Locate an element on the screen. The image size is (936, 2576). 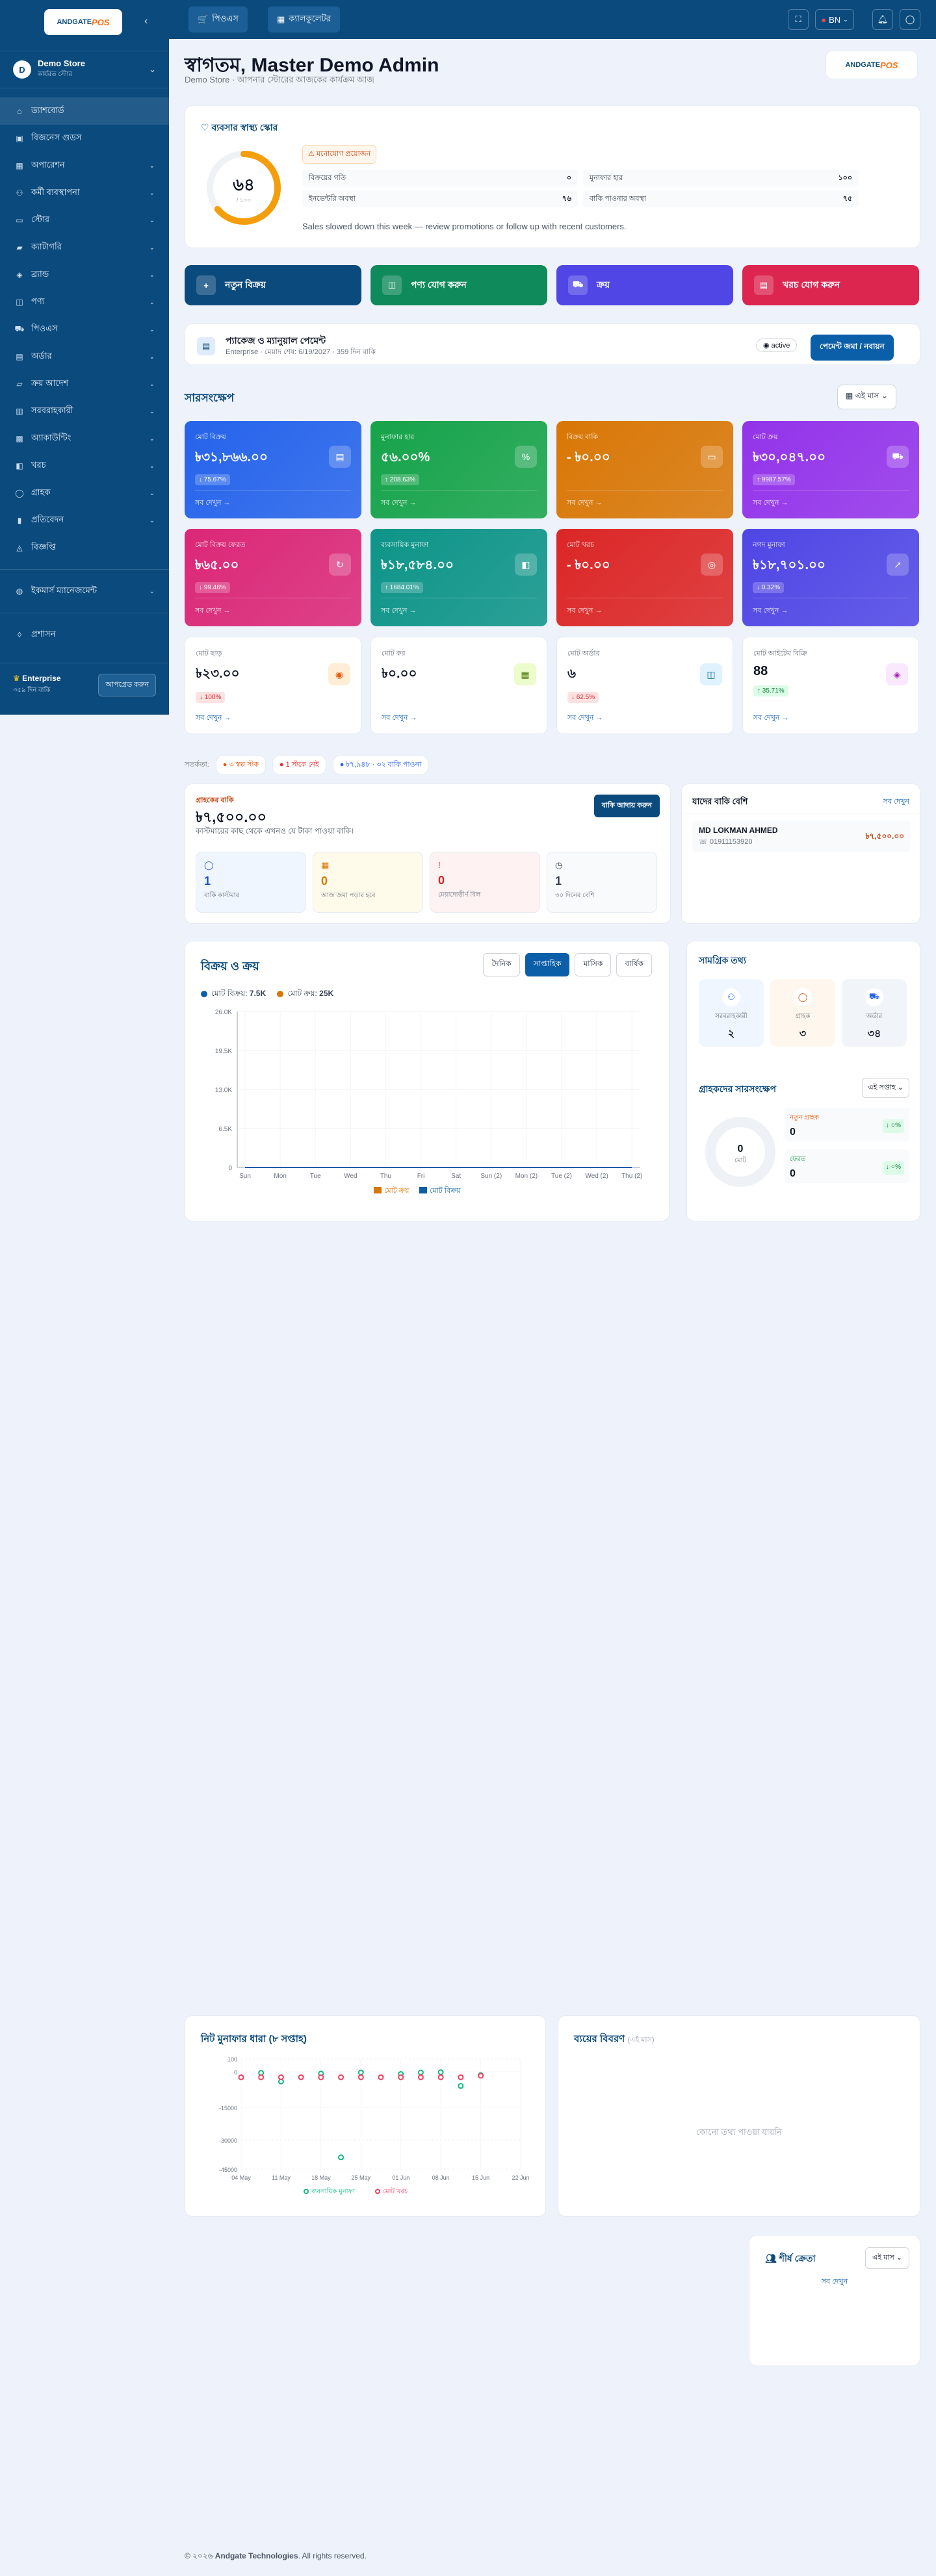
upgrade-button: আপগ্রেড করুন is located at coordinates (127, 685).